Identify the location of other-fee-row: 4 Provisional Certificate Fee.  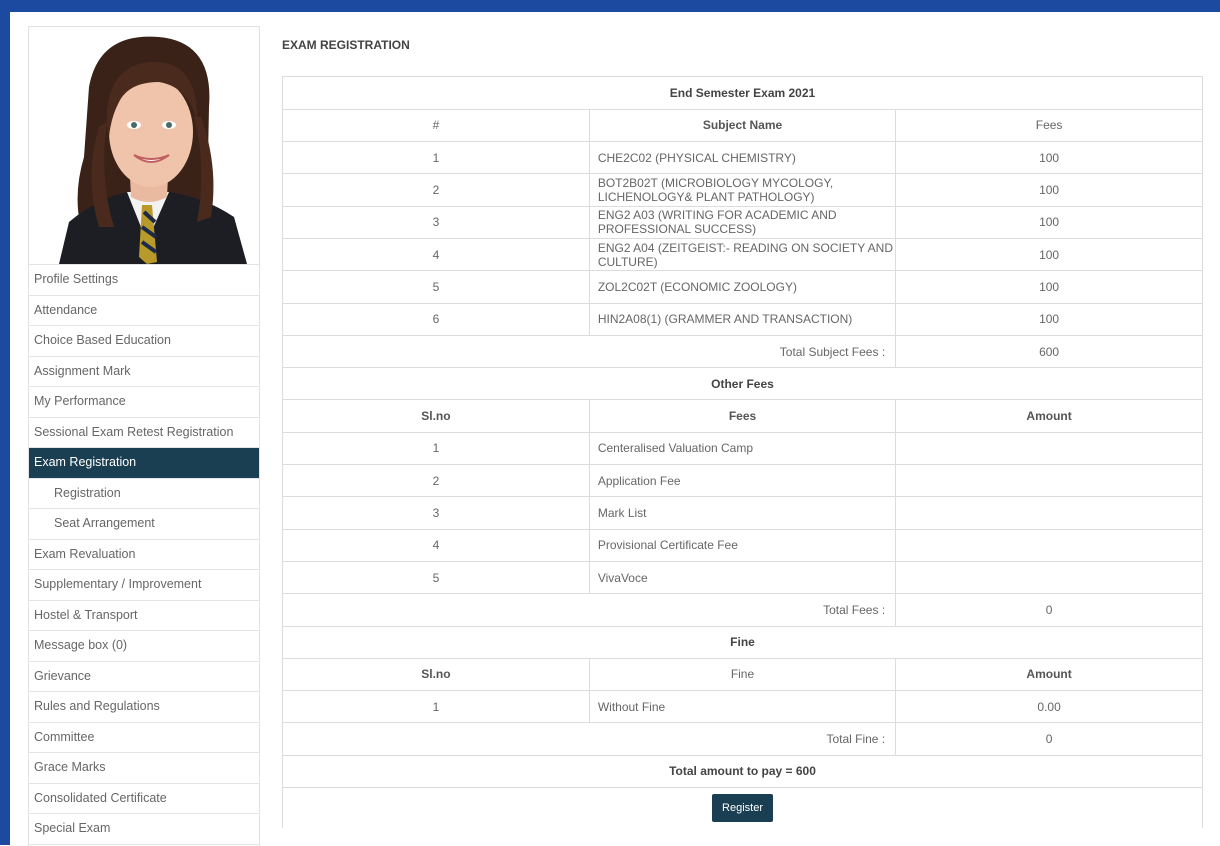
(742, 545).